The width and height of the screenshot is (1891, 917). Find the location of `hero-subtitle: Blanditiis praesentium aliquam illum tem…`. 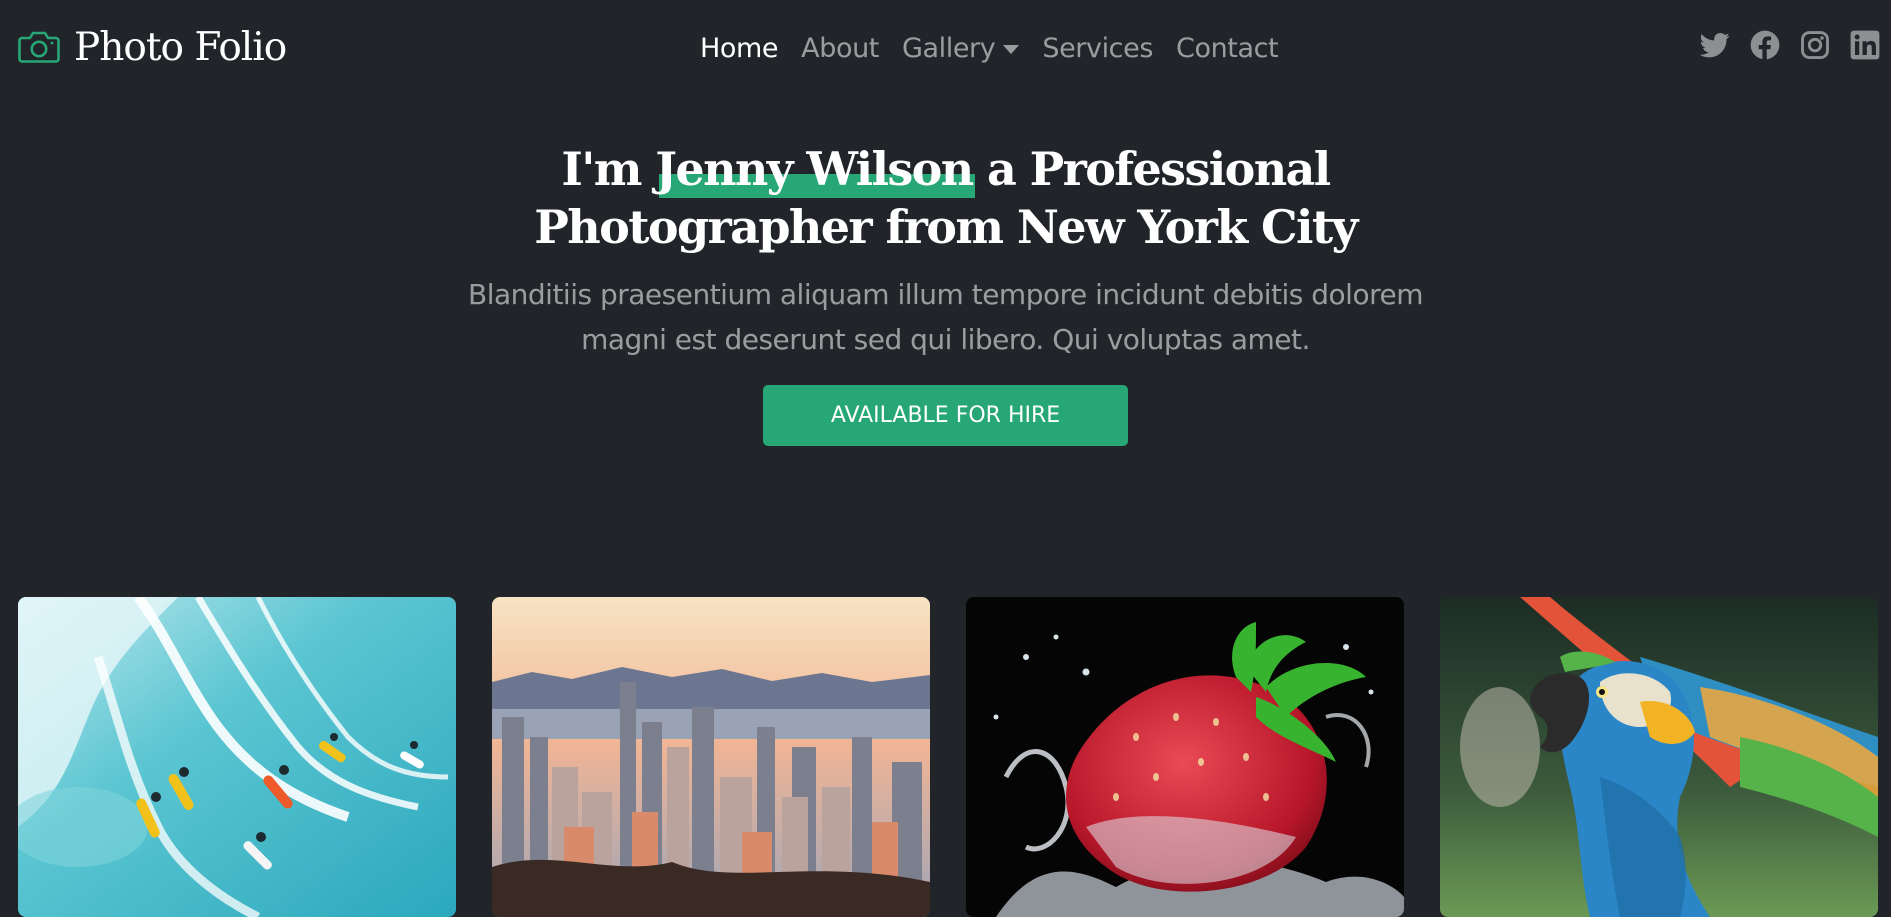

hero-subtitle: Blanditiis praesentium aliquam illum tem… is located at coordinates (945, 317).